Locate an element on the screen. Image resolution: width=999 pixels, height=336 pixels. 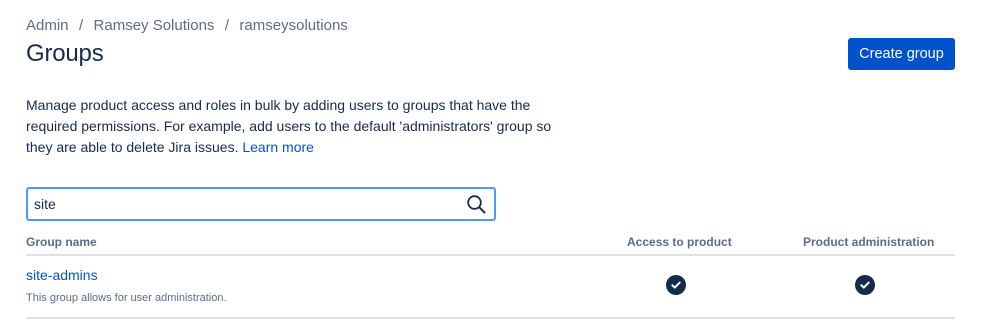
breadcrumb-item-site: ramseysolutions is located at coordinates (293, 25).